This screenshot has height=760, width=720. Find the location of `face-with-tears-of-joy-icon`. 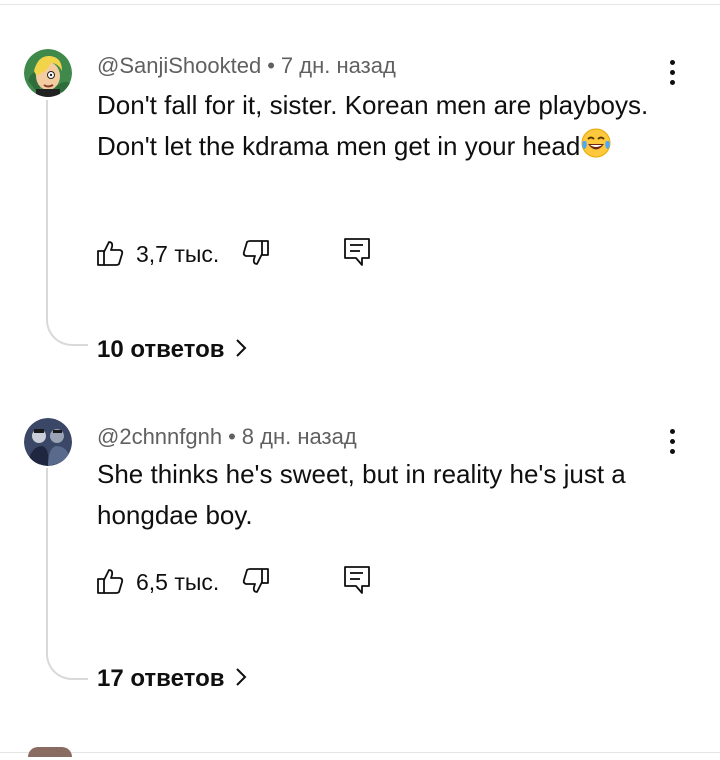

face-with-tears-of-joy-icon is located at coordinates (596, 149).